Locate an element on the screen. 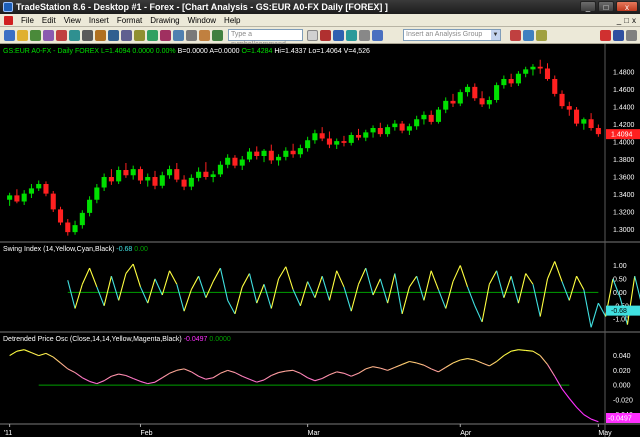  chart-icon is located at coordinates (61, 35).